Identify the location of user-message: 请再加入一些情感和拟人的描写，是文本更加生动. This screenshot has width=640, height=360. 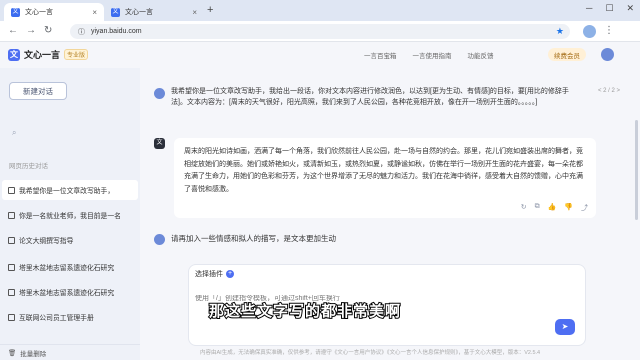
(245, 238).